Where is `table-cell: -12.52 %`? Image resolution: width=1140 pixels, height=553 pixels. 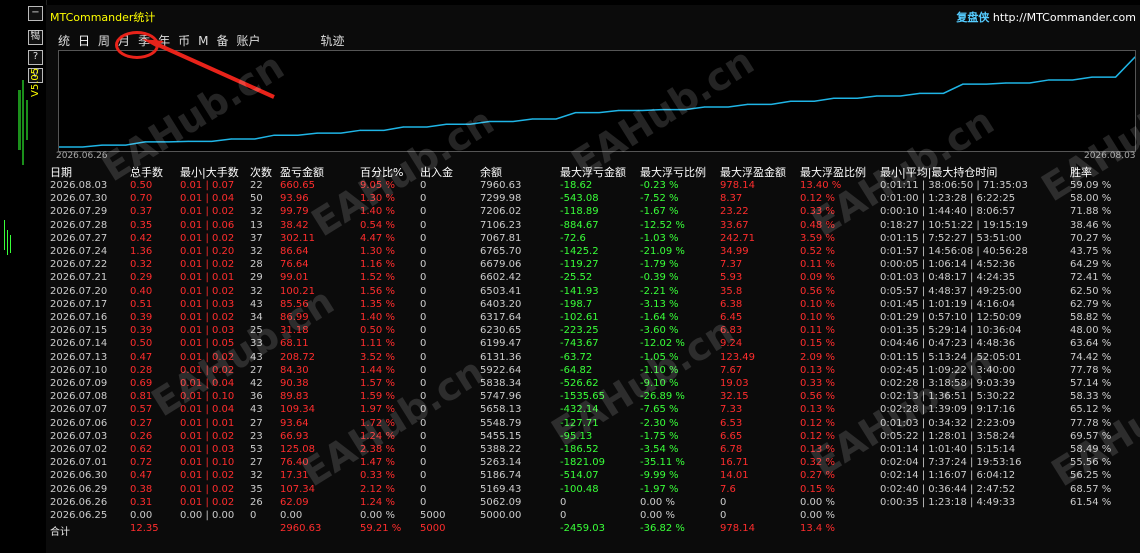 table-cell: -12.52 % is located at coordinates (662, 225).